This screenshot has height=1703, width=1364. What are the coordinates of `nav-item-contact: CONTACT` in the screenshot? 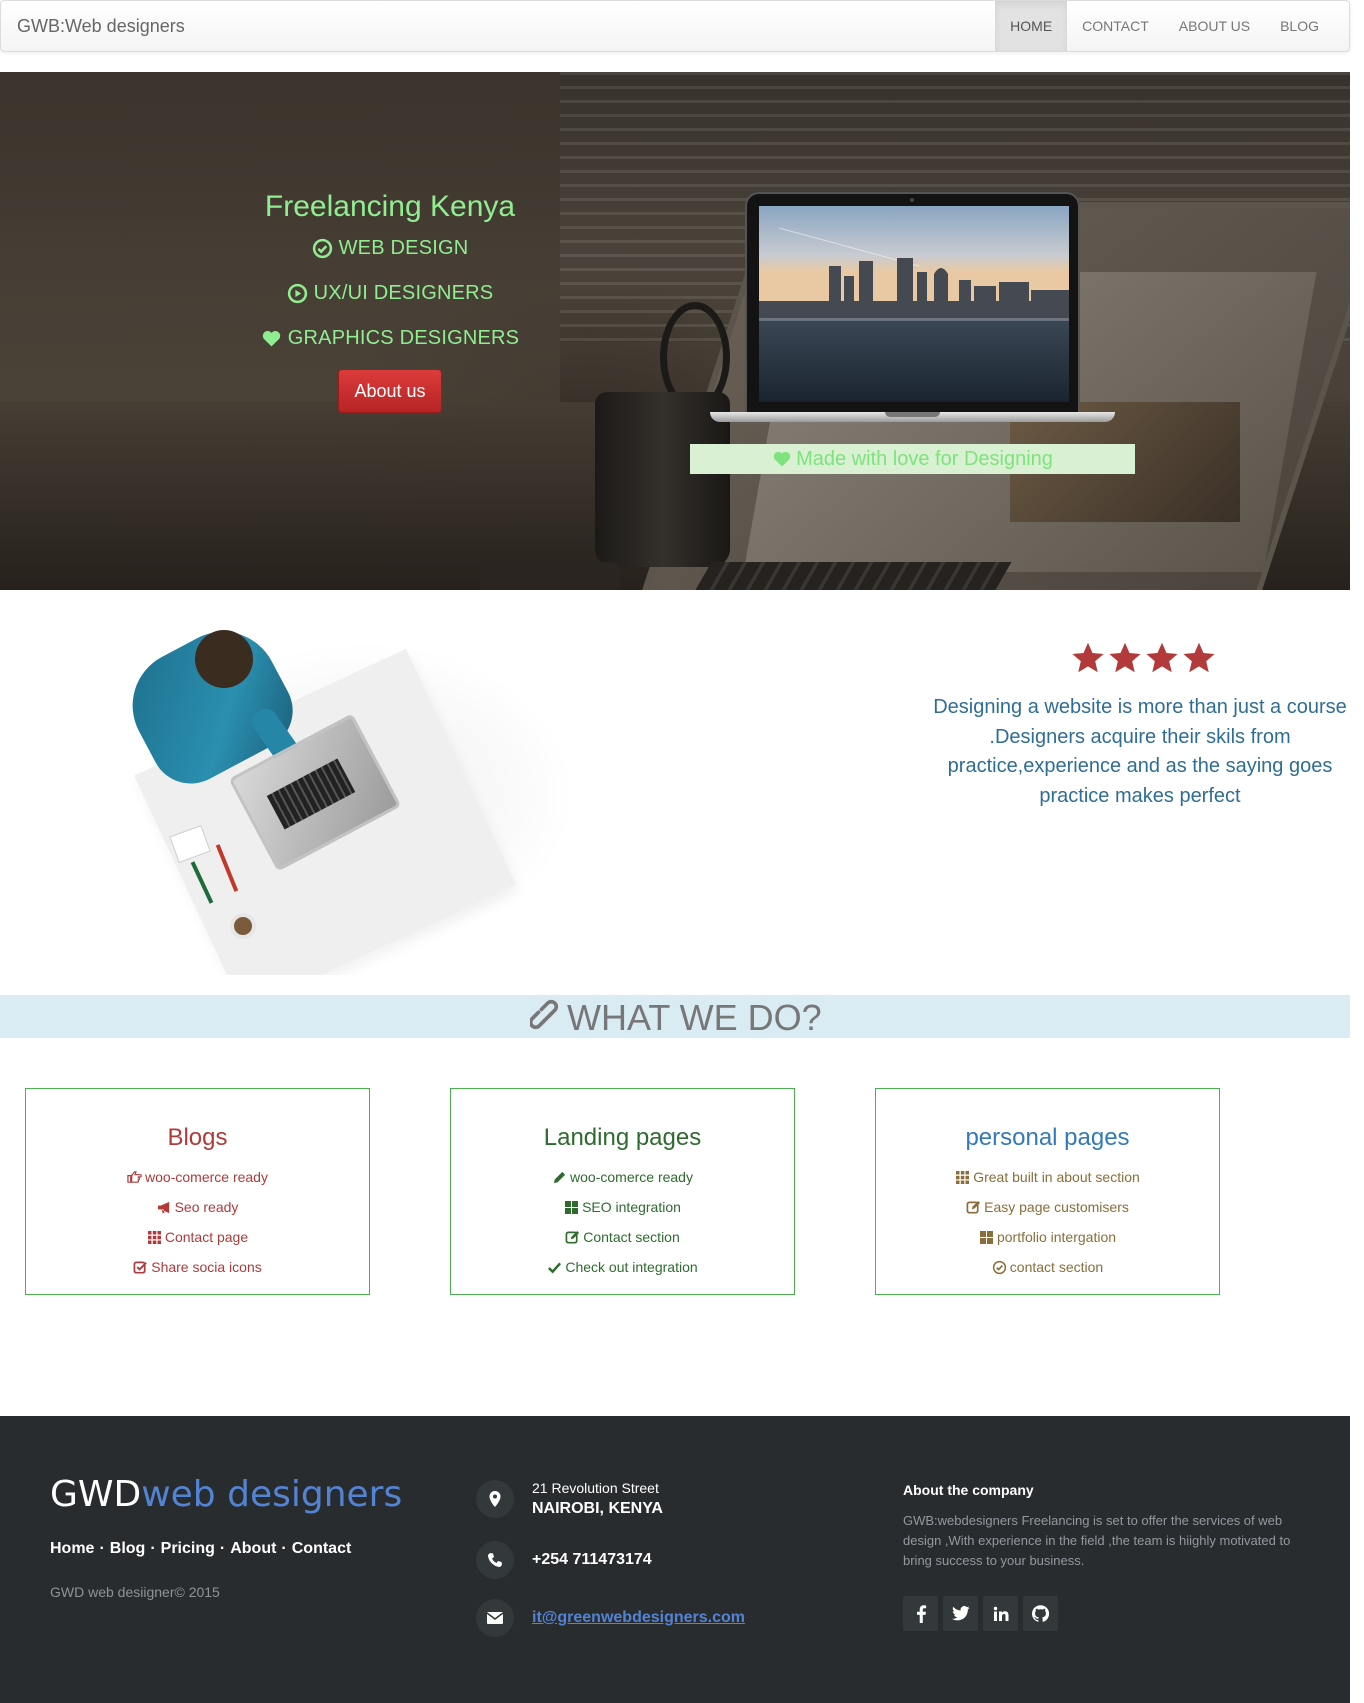 It's located at (1115, 26).